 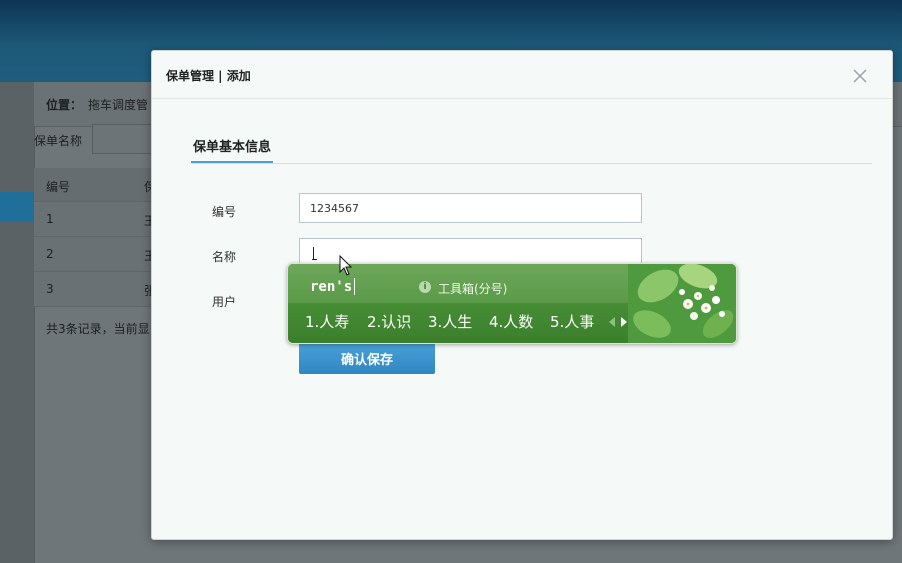 What do you see at coordinates (64, 105) in the screenshot?
I see `breadcrumb-label: 位置：` at bounding box center [64, 105].